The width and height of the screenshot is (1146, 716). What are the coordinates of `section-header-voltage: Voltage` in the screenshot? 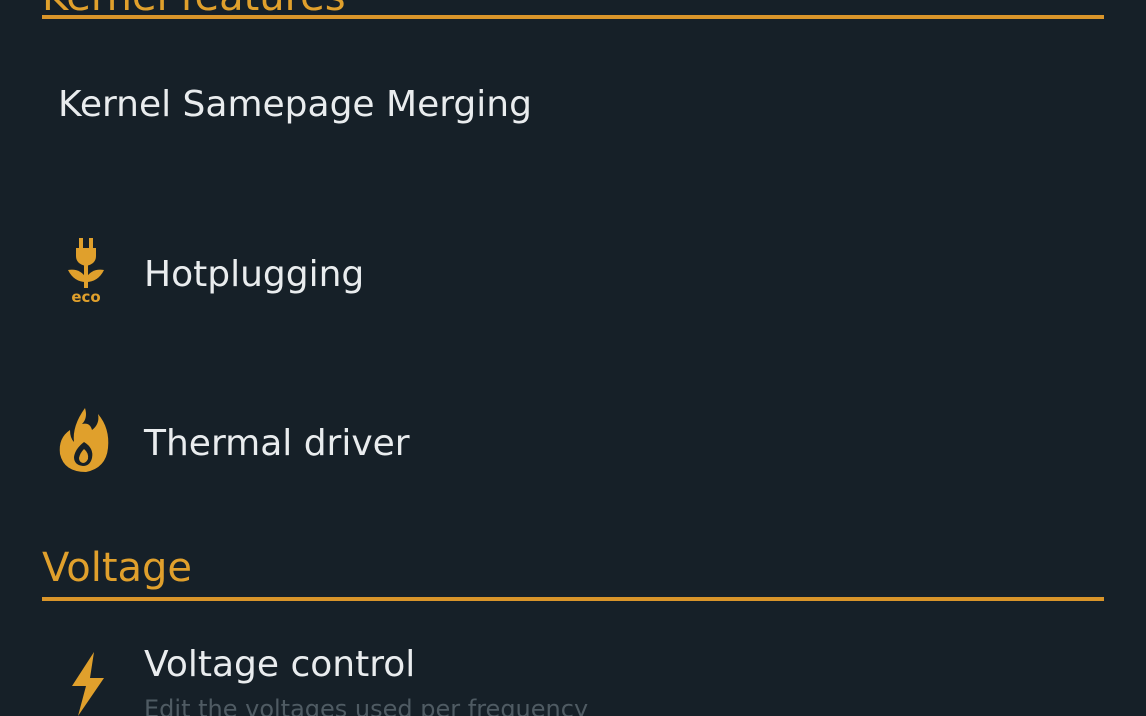 It's located at (117, 568).